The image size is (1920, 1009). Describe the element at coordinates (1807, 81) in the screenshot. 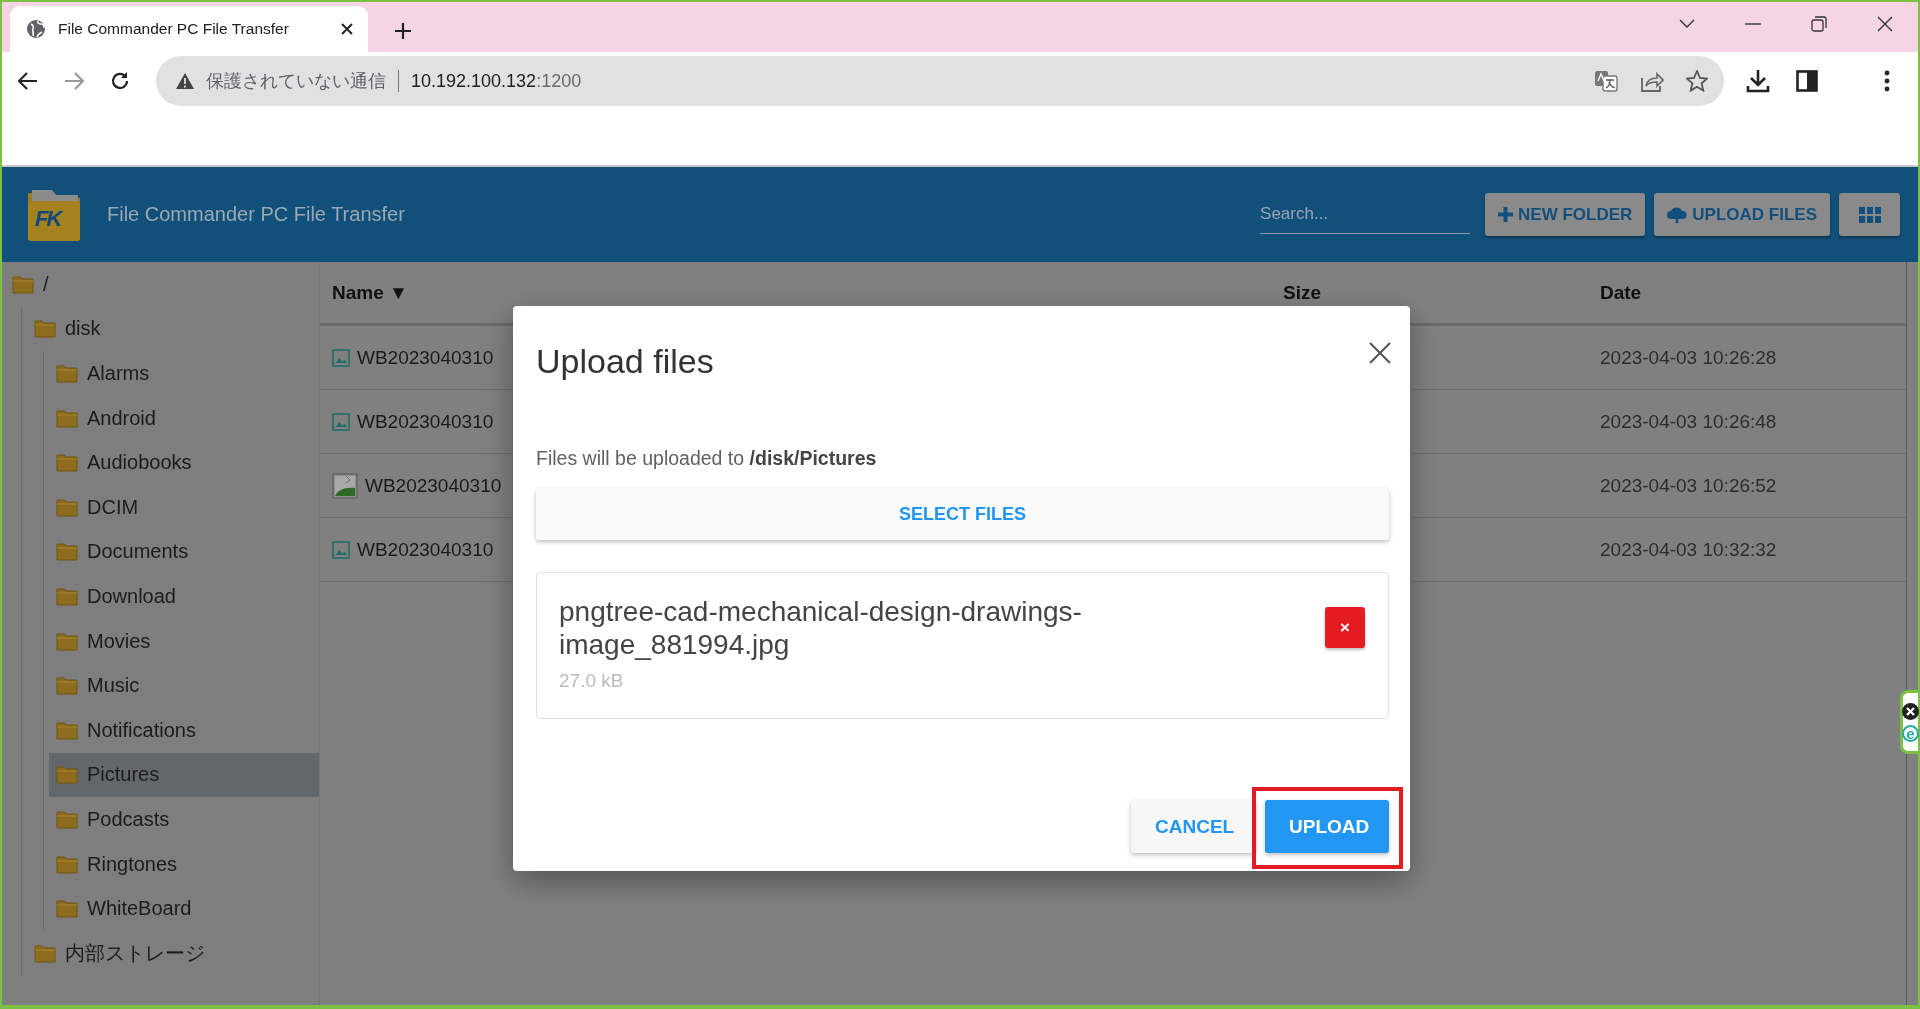

I see `side-panel-icon` at that location.